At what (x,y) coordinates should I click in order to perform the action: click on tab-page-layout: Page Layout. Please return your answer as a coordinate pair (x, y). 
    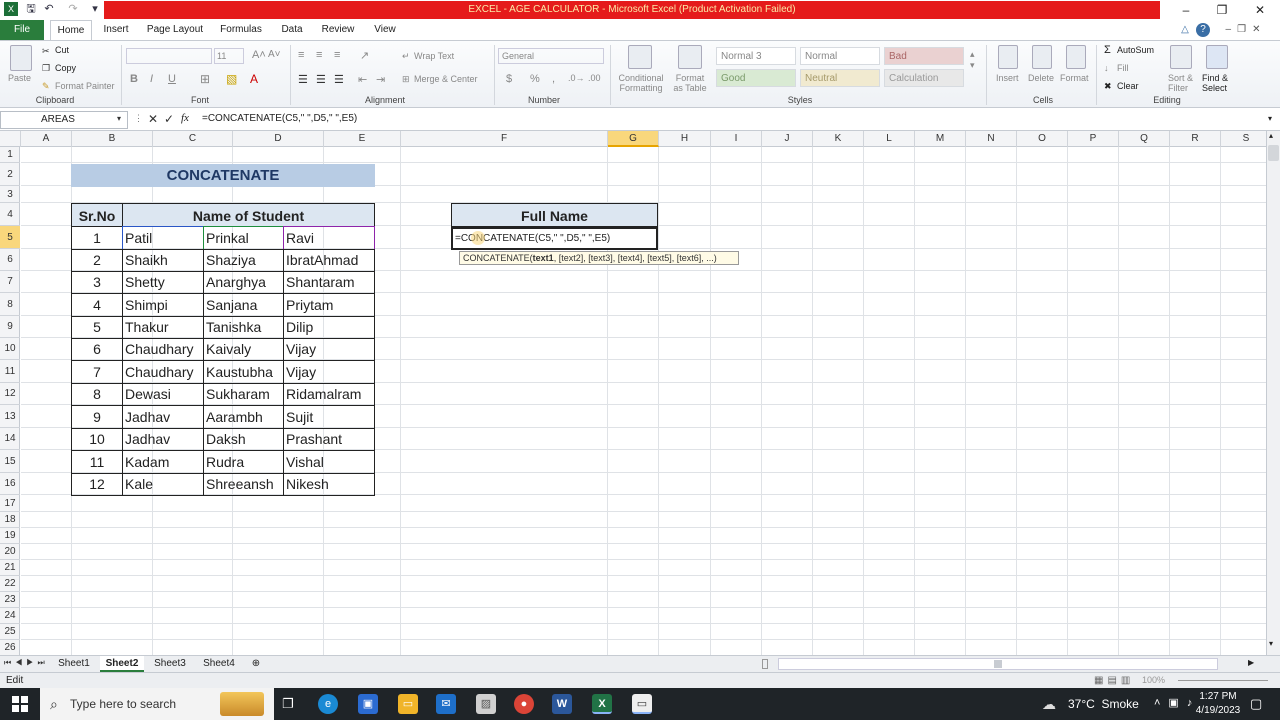
    Looking at the image, I should click on (175, 30).